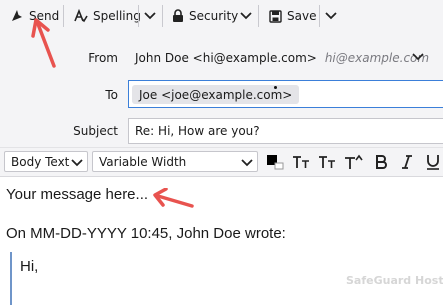 This screenshot has width=443, height=305. What do you see at coordinates (102, 95) in the screenshot?
I see `to-label: To` at bounding box center [102, 95].